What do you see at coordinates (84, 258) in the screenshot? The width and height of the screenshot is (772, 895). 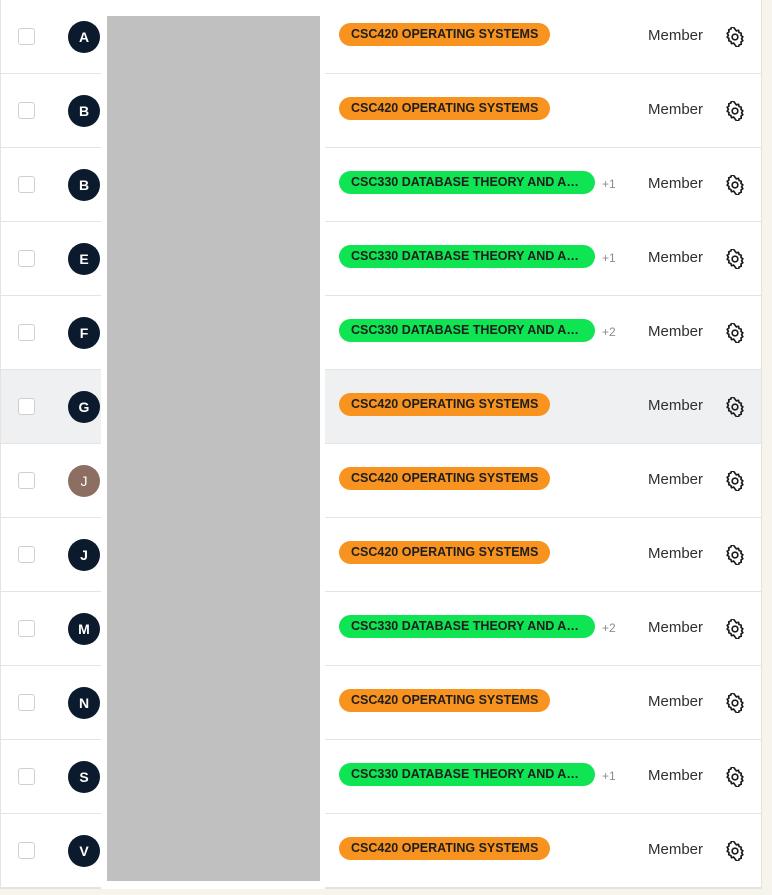 I see `avatar: E` at bounding box center [84, 258].